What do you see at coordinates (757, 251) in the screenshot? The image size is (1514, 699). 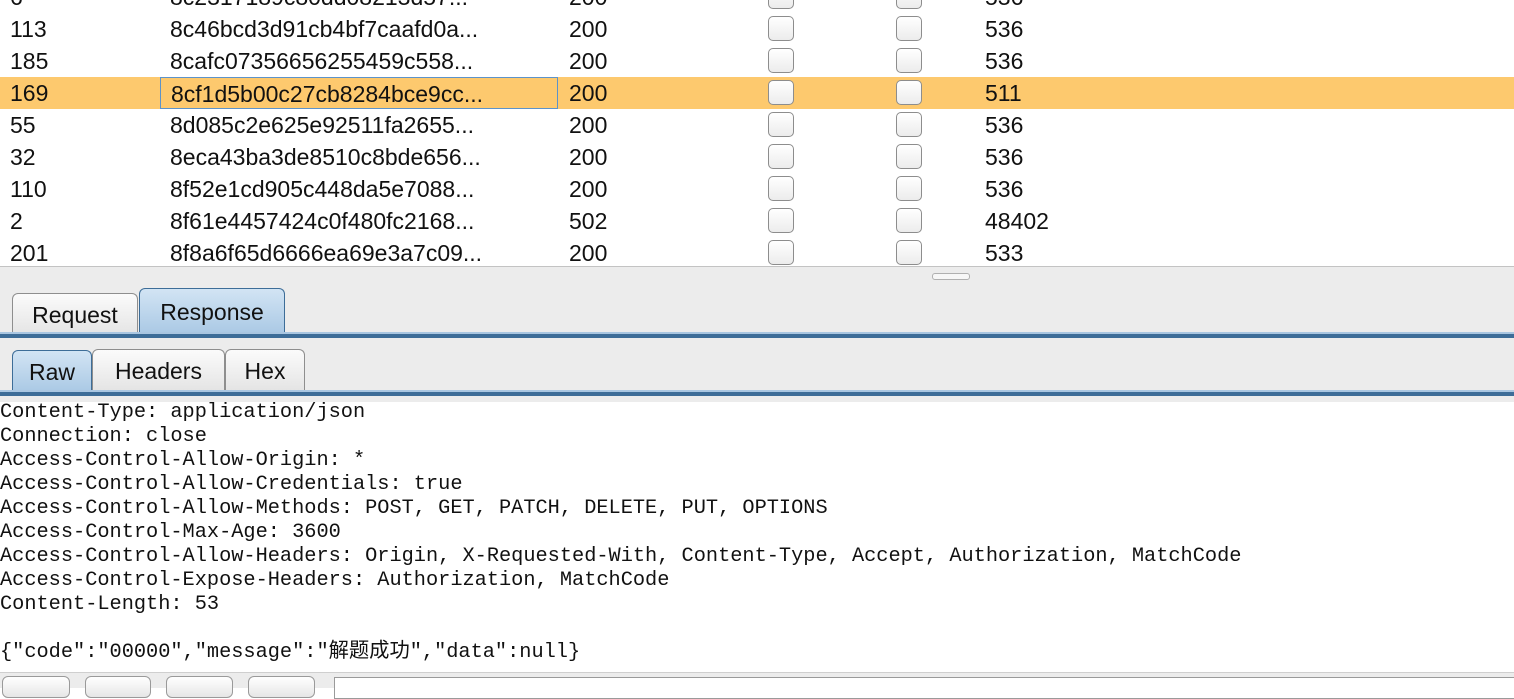 I see `table-row: 201 8f8a6f65d6666ea69e3a7c09... 200 533` at bounding box center [757, 251].